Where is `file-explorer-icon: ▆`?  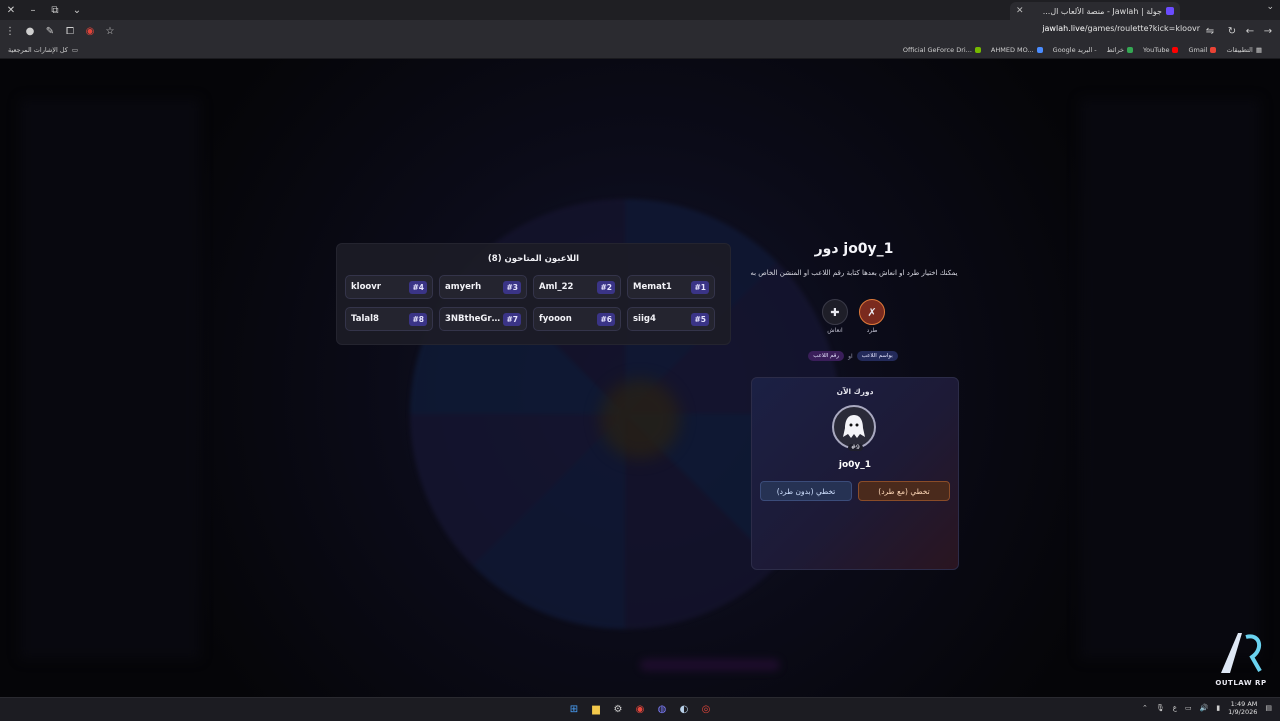
file-explorer-icon: ▆ is located at coordinates (596, 709).